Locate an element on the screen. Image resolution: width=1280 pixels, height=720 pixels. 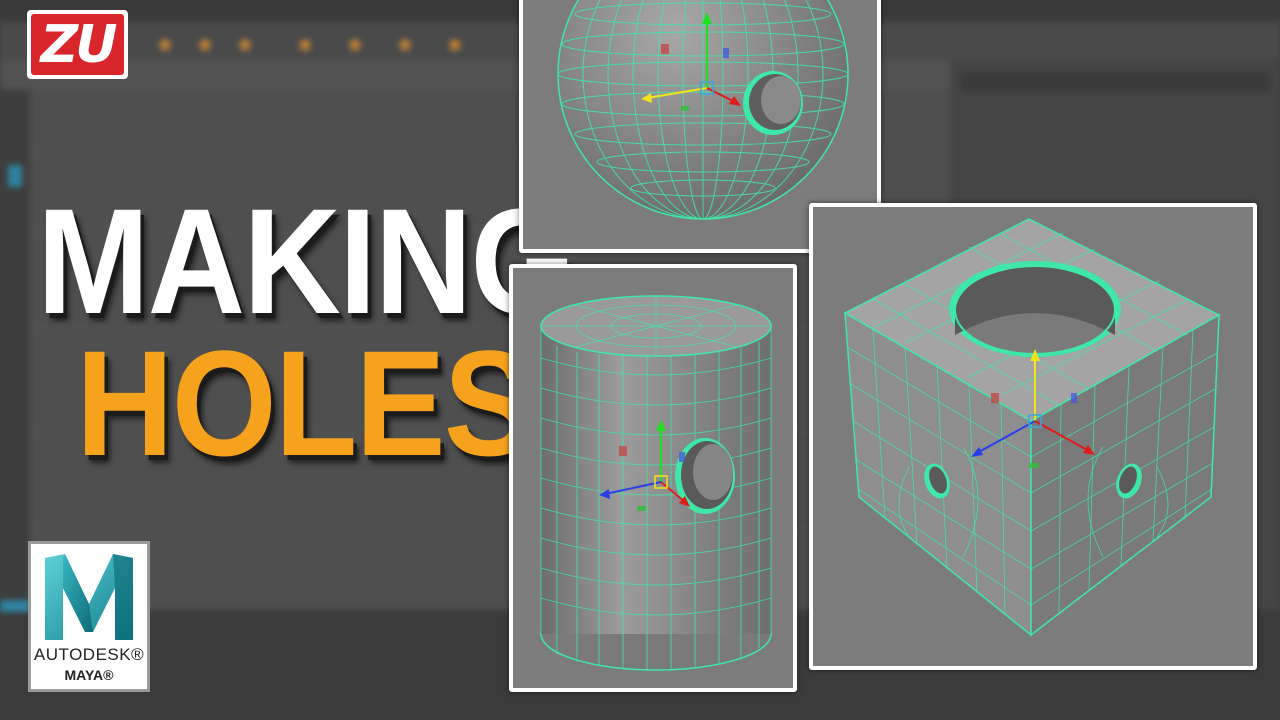
zu-logo-text: ZU is located at coordinates (79, 44).